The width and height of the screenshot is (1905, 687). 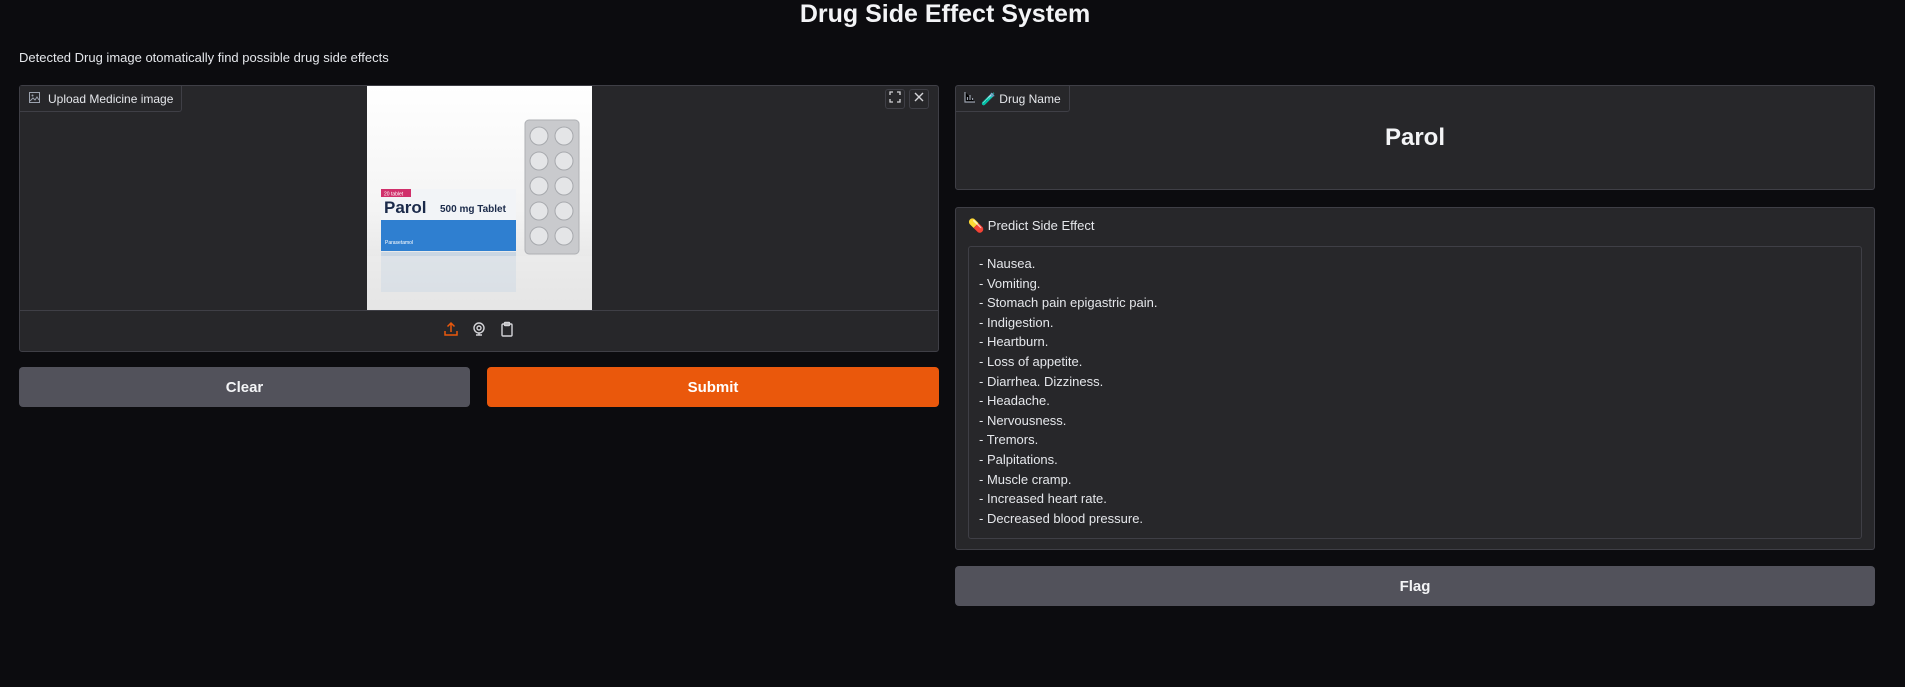 What do you see at coordinates (405, 207) in the screenshot?
I see `package-brand-text: Parol` at bounding box center [405, 207].